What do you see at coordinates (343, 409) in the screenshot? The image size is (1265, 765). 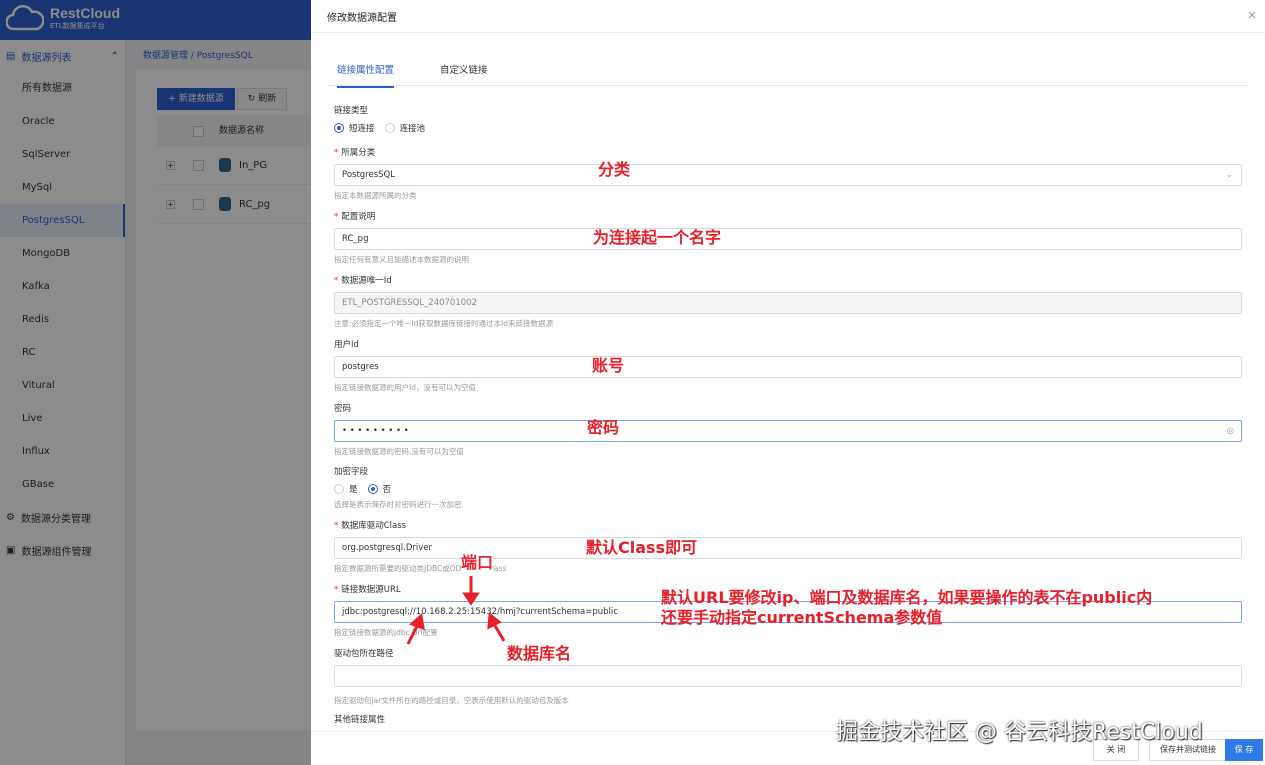 I see `field-label: 密码` at bounding box center [343, 409].